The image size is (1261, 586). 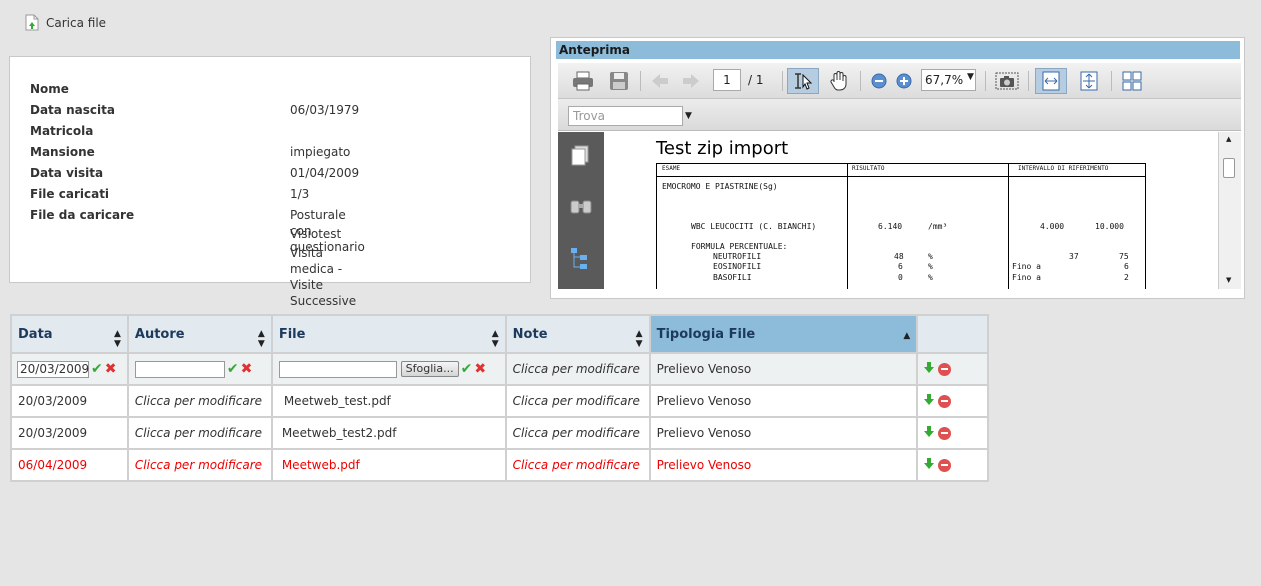 I want to click on sort-asc-icon: ▲, so click(x=907, y=336).